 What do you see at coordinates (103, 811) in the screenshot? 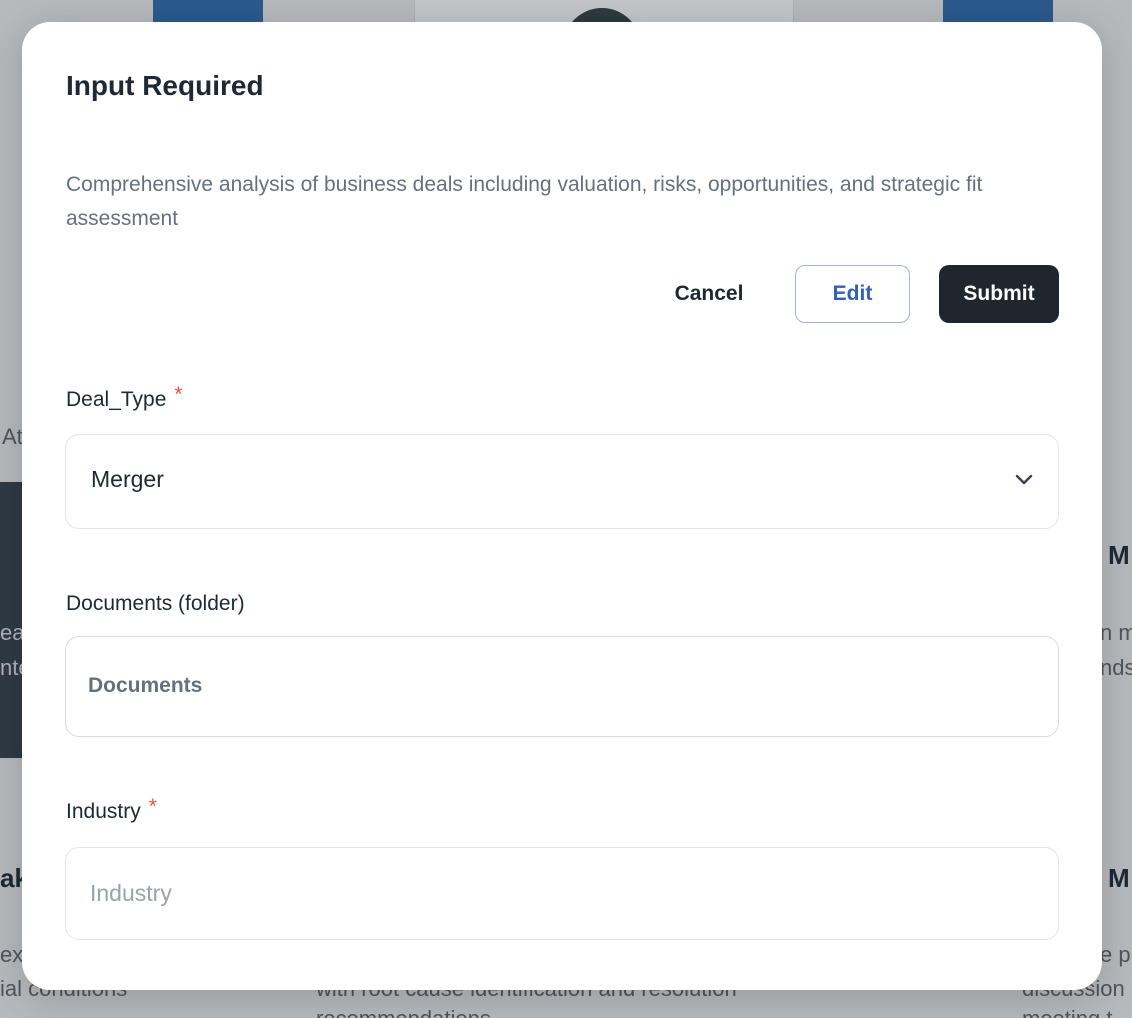
I see `industry-label-text: Industry` at bounding box center [103, 811].